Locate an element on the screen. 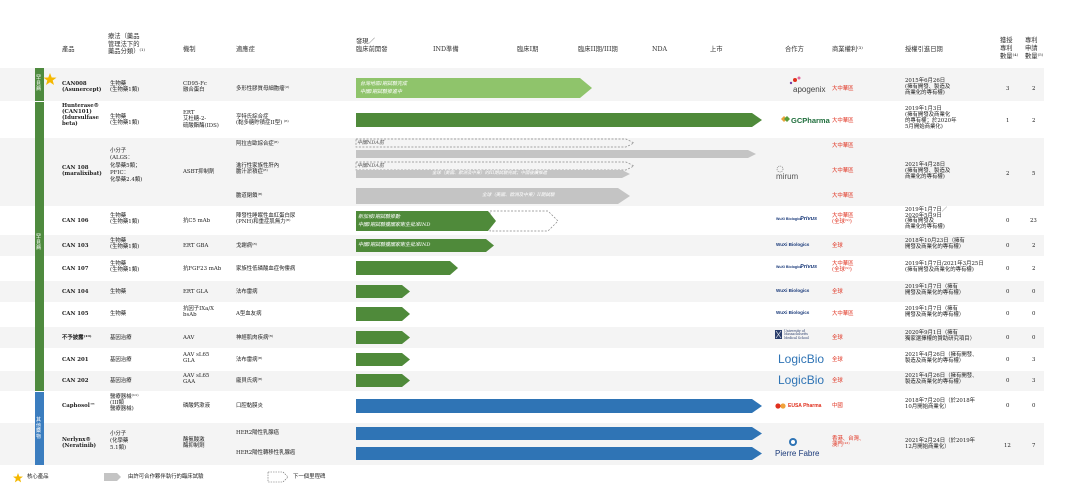 The width and height of the screenshot is (1080, 487). license-date: 2019年1月3日 (擁有開發及商業化 的專有權；於2020年 5月開始商業化) is located at coordinates (931, 118).